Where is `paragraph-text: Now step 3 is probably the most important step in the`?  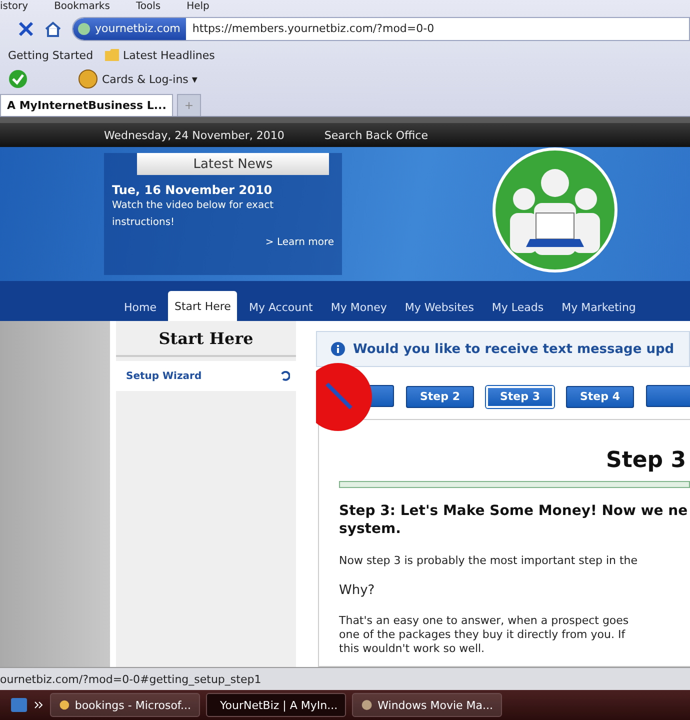 paragraph-text: Now step 3 is probably the most important step in the is located at coordinates (489, 561).